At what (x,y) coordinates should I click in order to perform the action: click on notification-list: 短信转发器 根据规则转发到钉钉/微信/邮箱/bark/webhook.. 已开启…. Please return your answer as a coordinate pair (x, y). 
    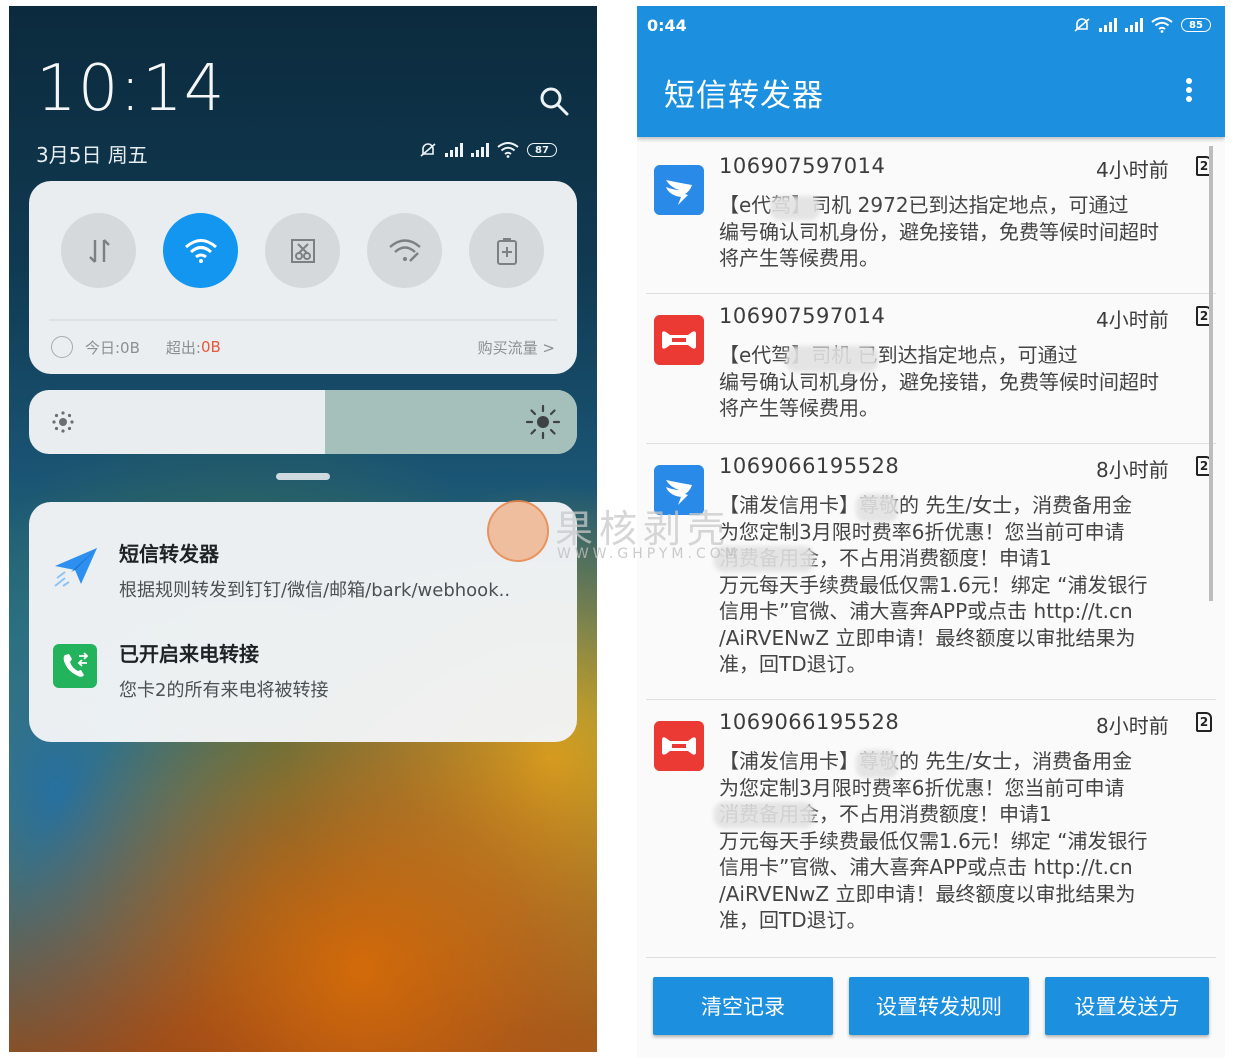
    Looking at the image, I should click on (303, 622).